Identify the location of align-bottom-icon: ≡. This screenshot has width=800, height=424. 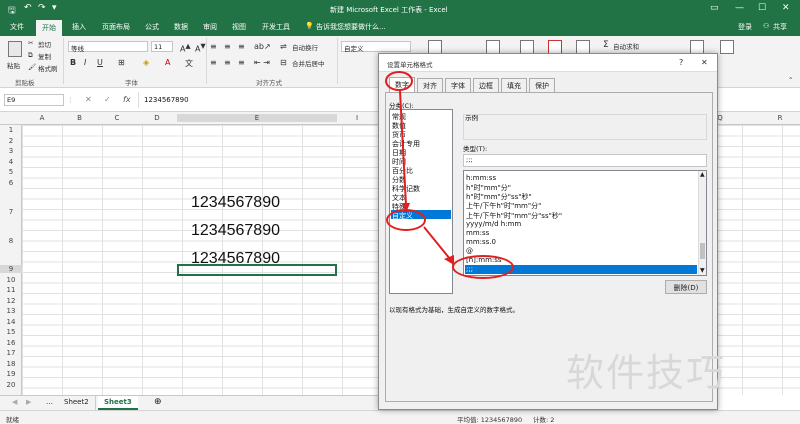
(241, 46).